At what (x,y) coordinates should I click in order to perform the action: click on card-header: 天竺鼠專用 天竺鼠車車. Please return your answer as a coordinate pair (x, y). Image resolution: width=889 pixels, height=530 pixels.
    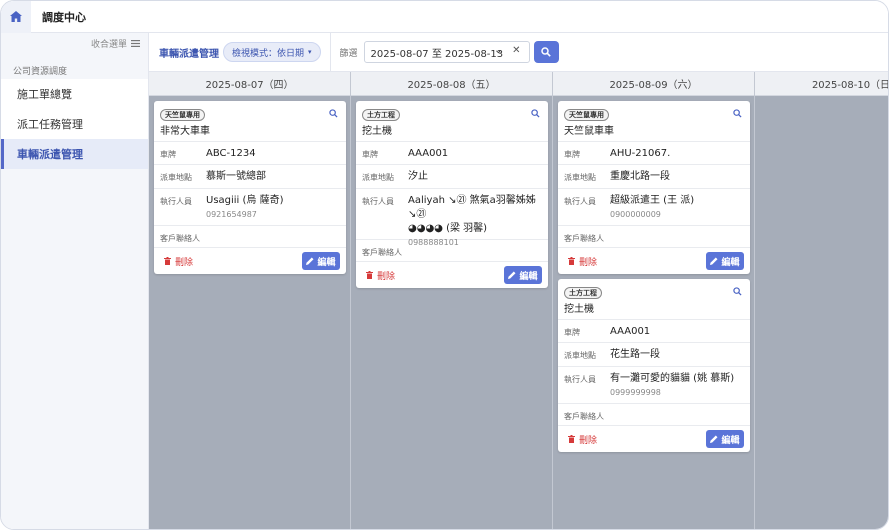
    Looking at the image, I should click on (654, 121).